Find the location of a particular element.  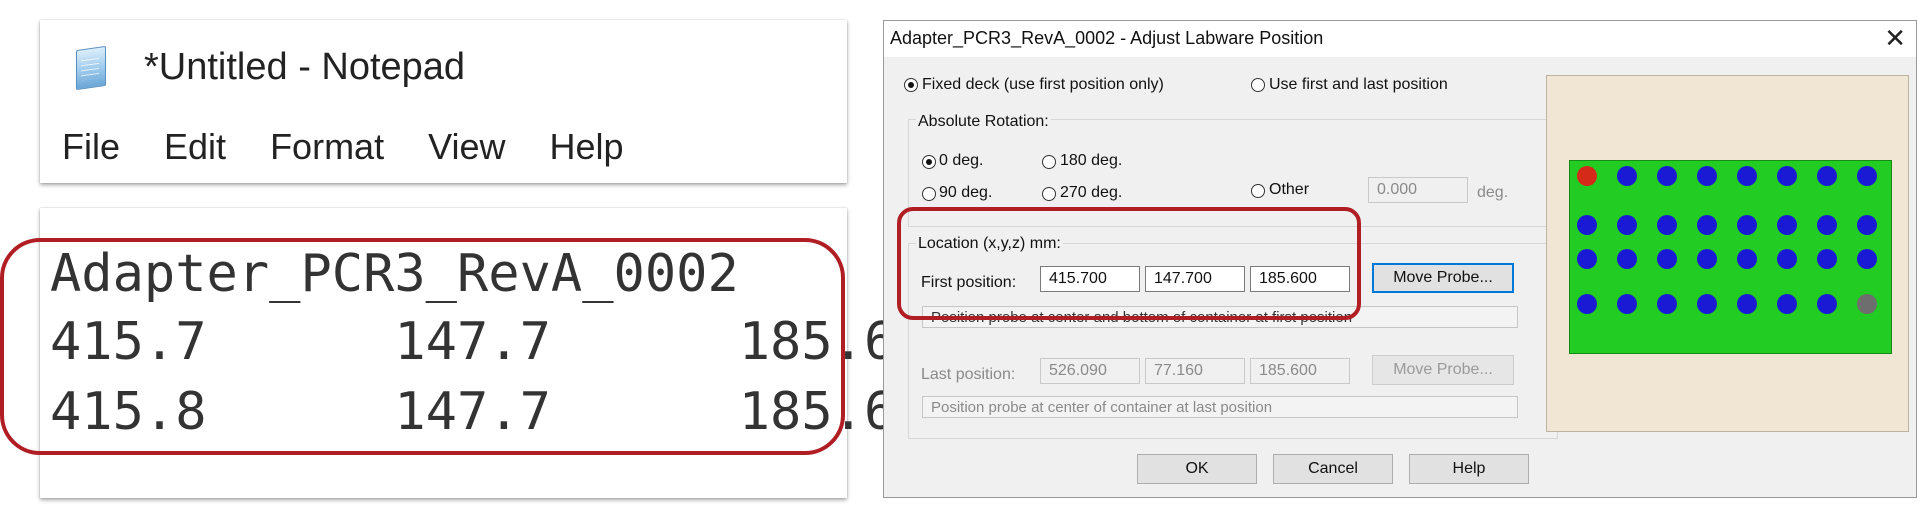

rotation-180-radio is located at coordinates (1049, 162).